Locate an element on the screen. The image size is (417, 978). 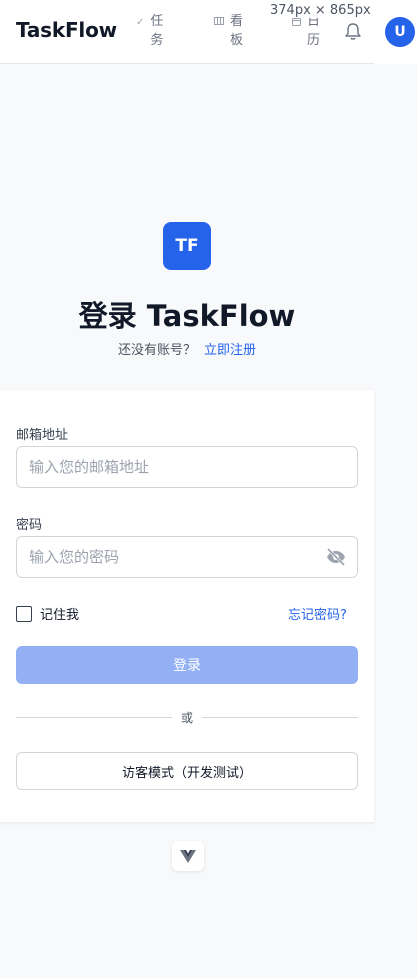
password-label: 密码 is located at coordinates (29, 525).